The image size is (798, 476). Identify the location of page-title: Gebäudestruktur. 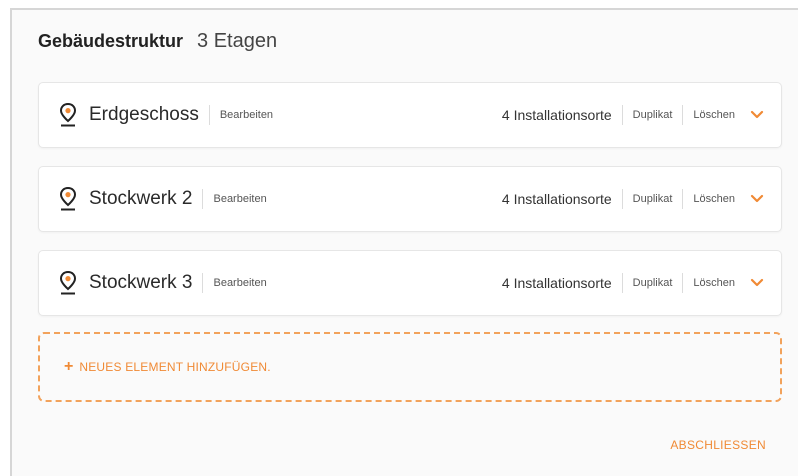
(111, 41).